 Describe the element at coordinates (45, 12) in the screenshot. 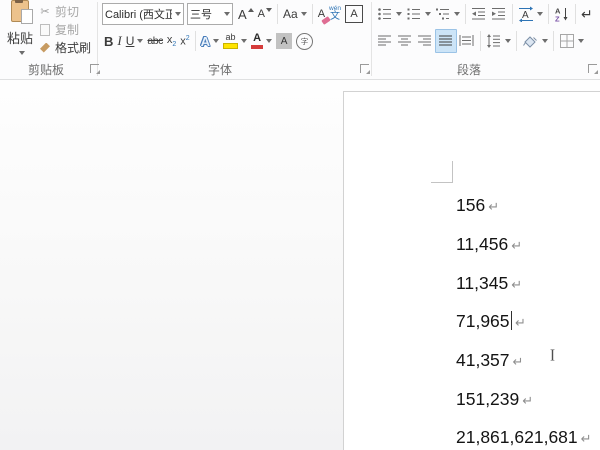

I see `scissors-icon: ✂` at that location.